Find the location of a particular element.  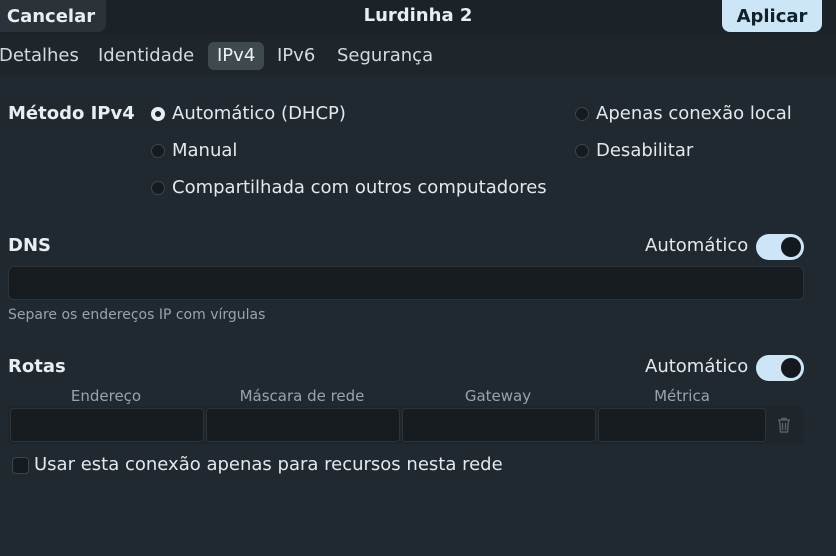

radio-shared-label: Compartilhada com outros computadores is located at coordinates (359, 187).